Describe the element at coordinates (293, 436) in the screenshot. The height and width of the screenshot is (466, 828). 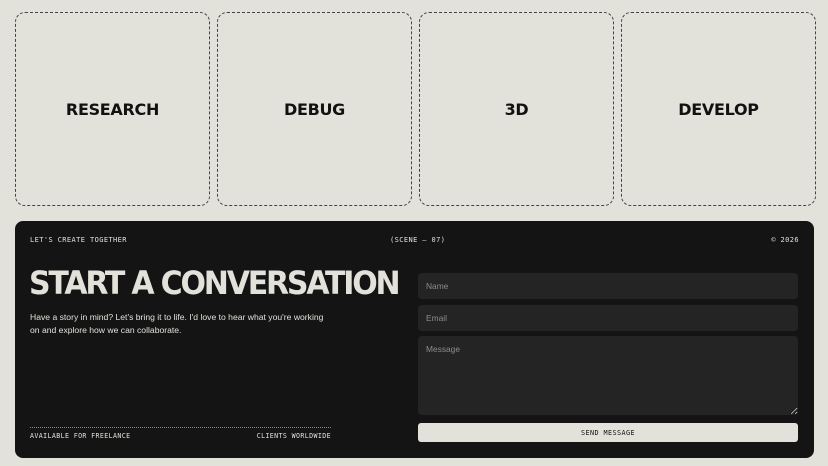
I see `clients-label: CLIENTS WORLDWIDE` at that location.